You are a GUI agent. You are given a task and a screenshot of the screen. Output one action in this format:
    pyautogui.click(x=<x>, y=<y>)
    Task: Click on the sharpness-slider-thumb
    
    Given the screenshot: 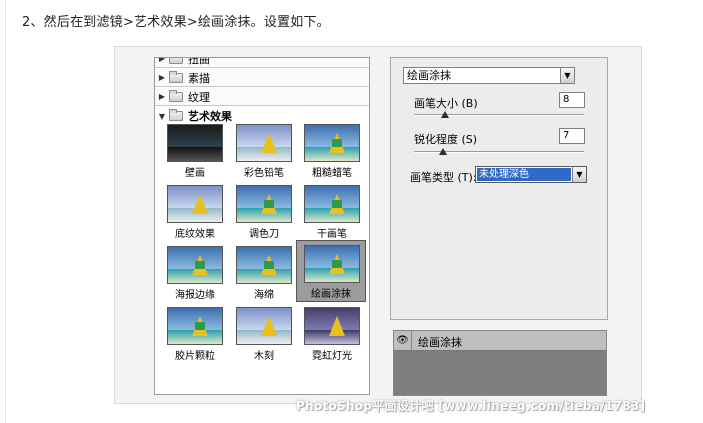 What is the action you would take?
    pyautogui.click(x=442, y=151)
    